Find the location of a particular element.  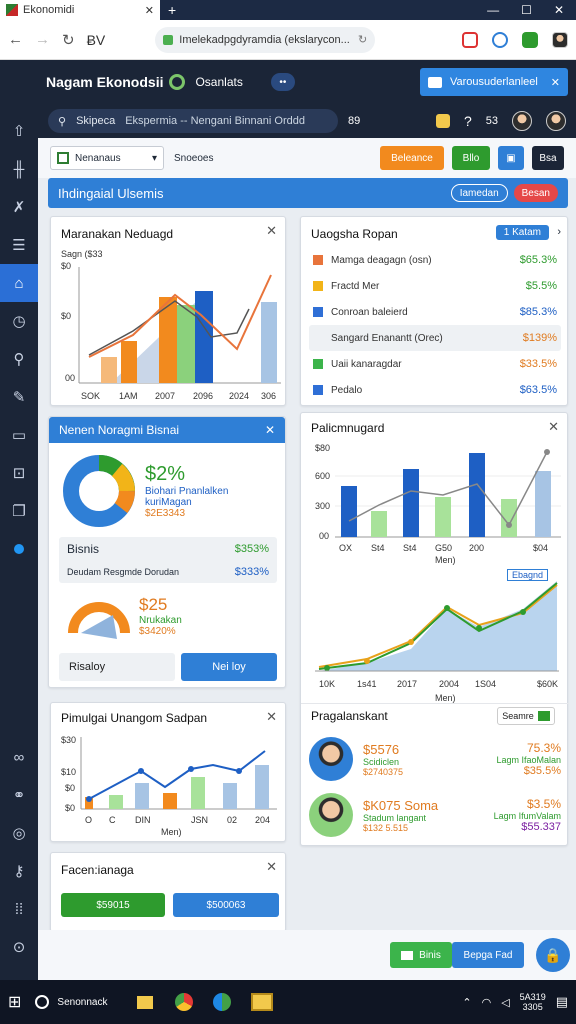

link-icon: ∞ is located at coordinates (19, 757).